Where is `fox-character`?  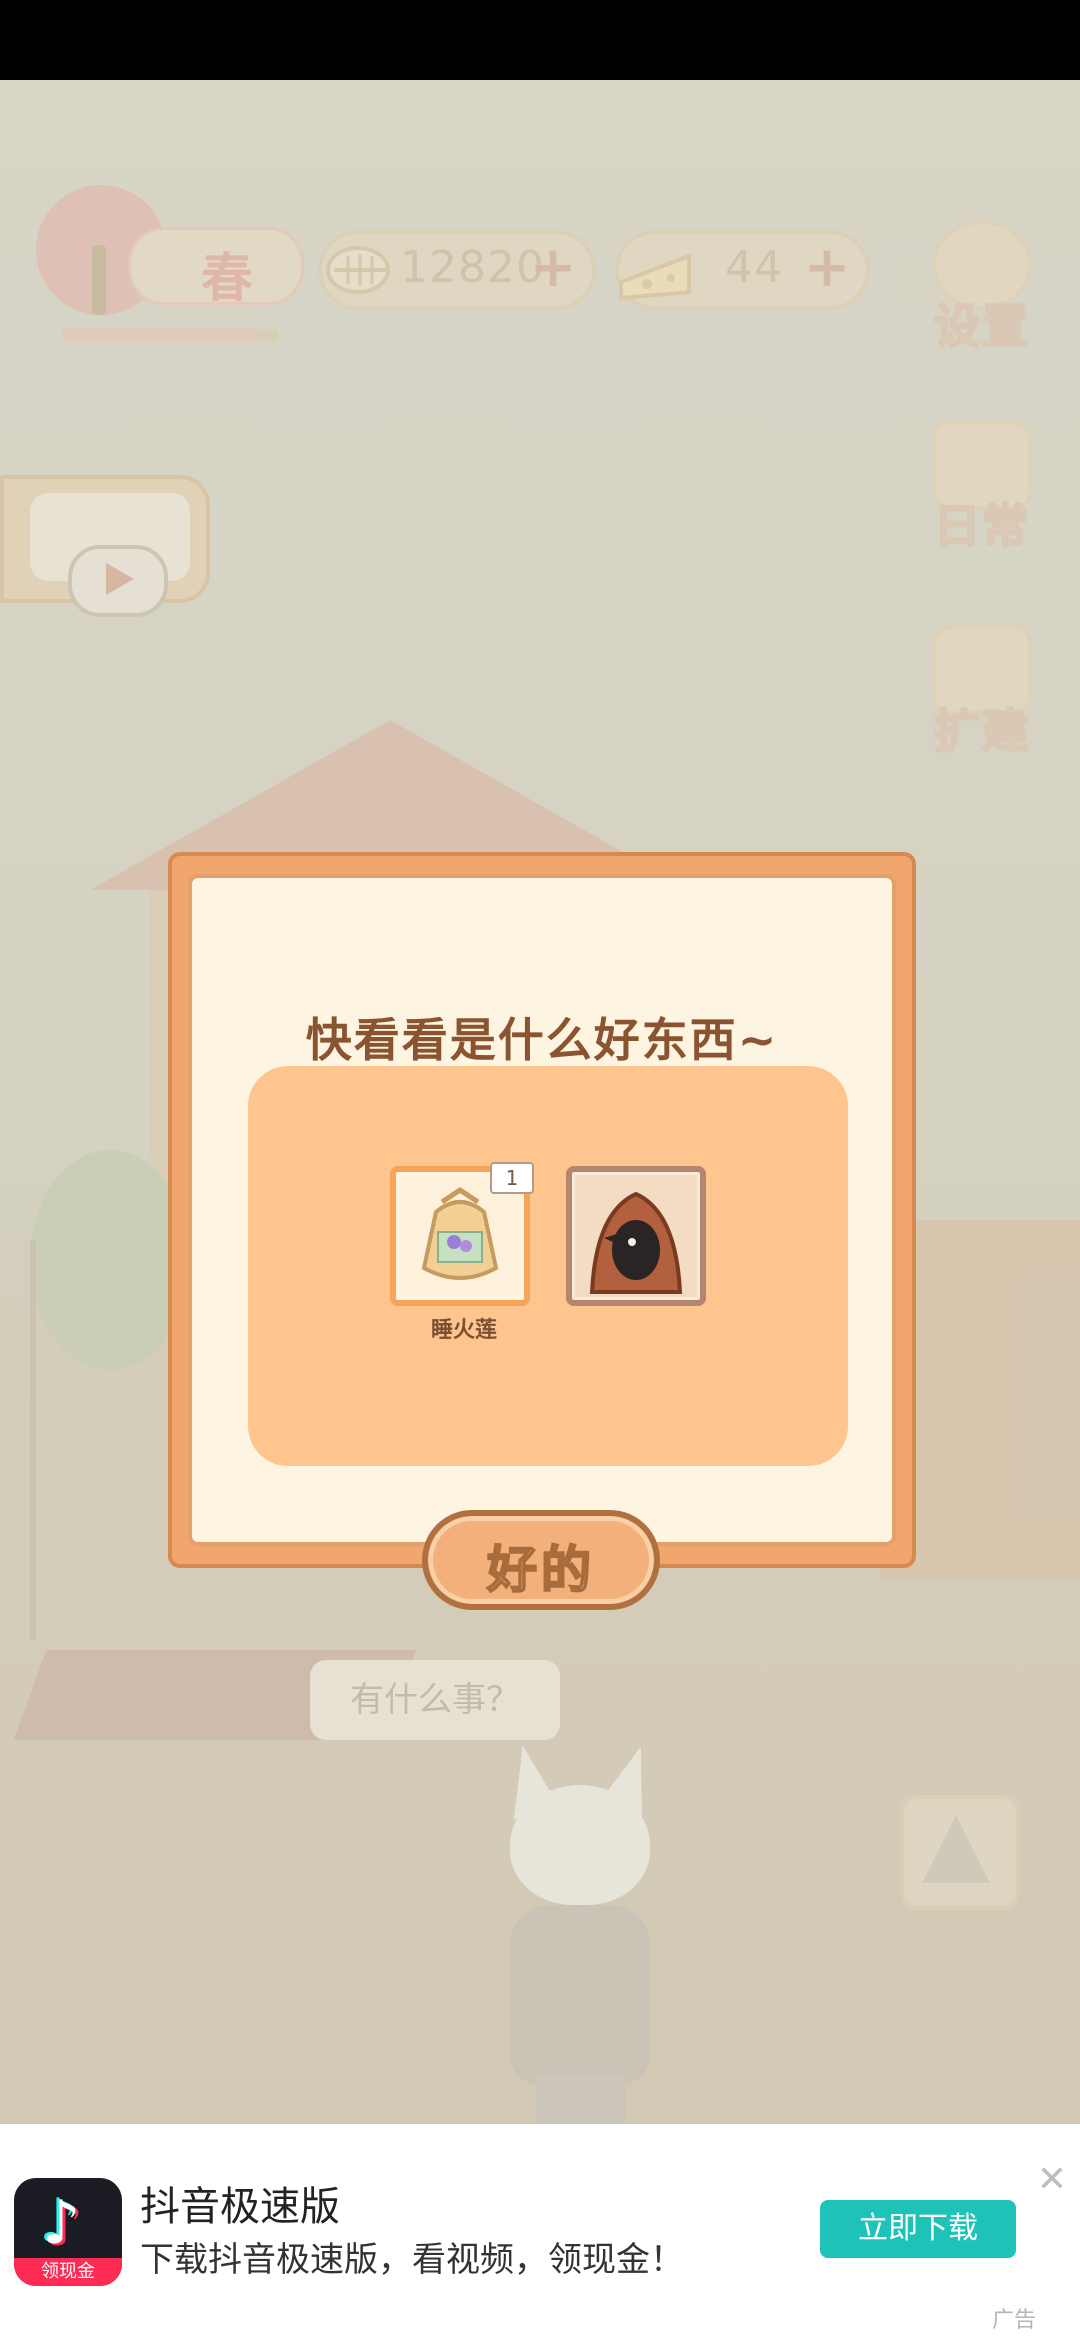 fox-character is located at coordinates (580, 1931).